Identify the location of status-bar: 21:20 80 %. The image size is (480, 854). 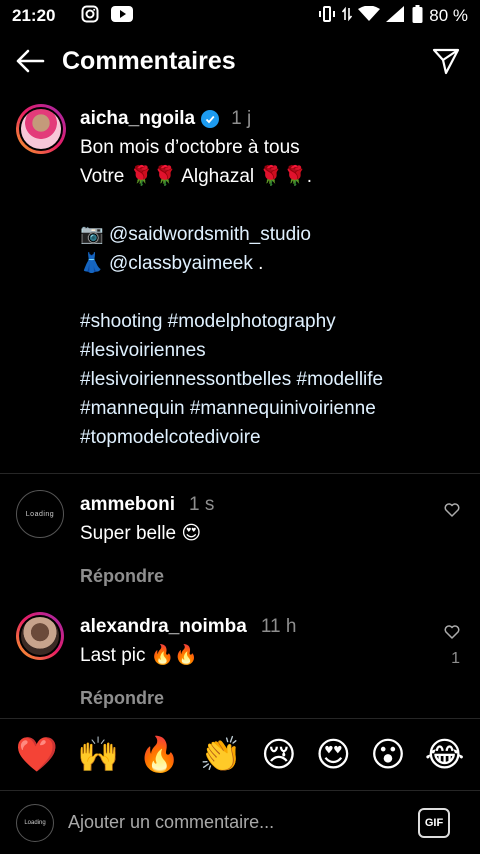
(240, 16).